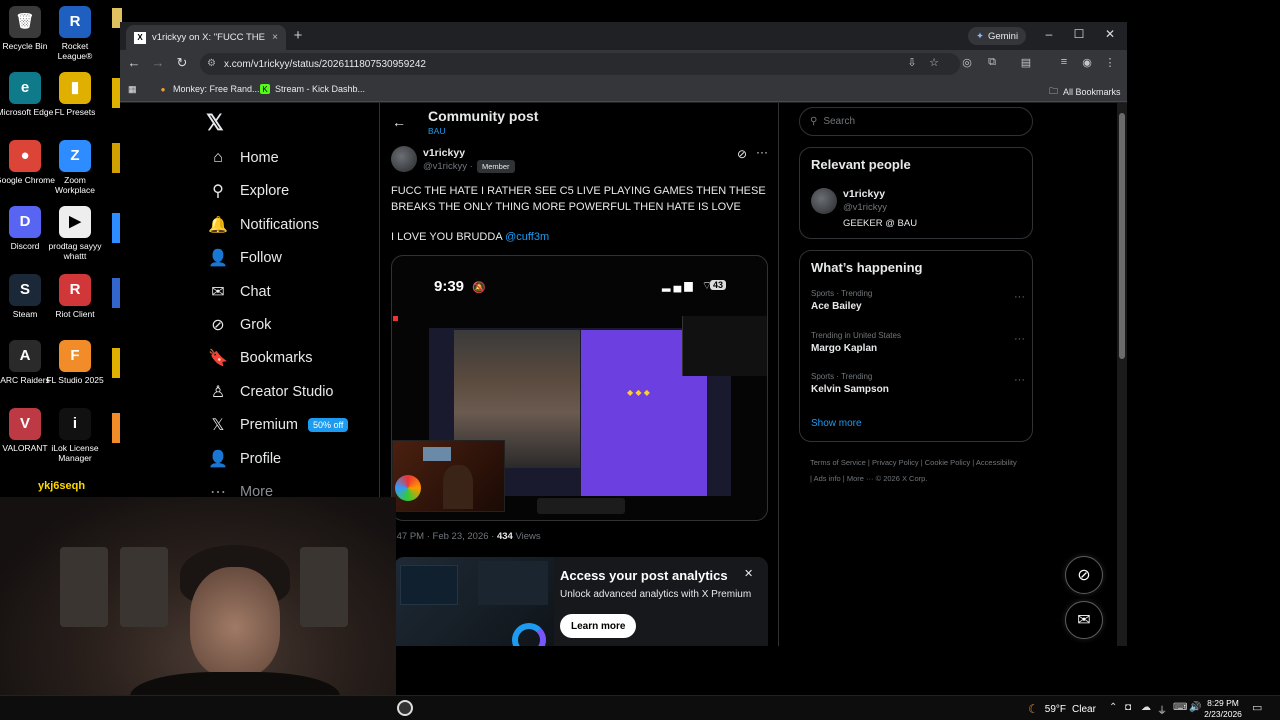 This screenshot has height=720, width=1280. I want to click on tab-close-icon: ×, so click(275, 37).